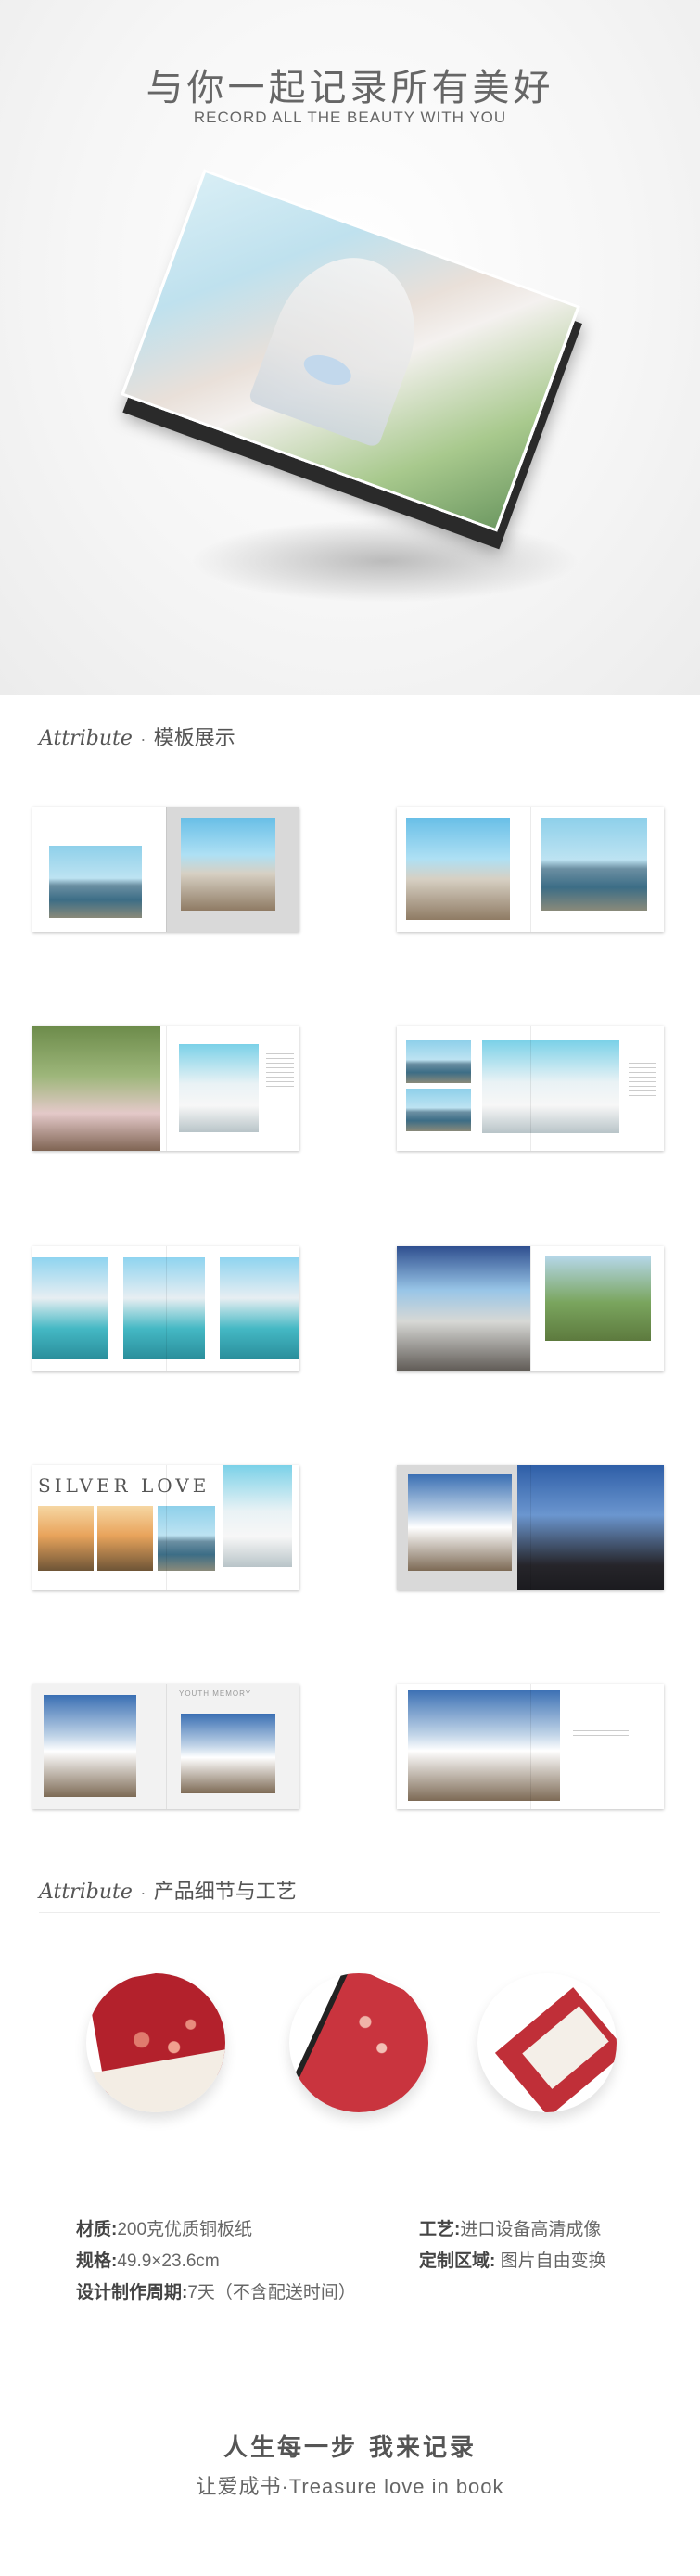 This screenshot has height=2576, width=700. Describe the element at coordinates (185, 2230) in the screenshot. I see `spec-value: 200克优质铜板纸` at that location.